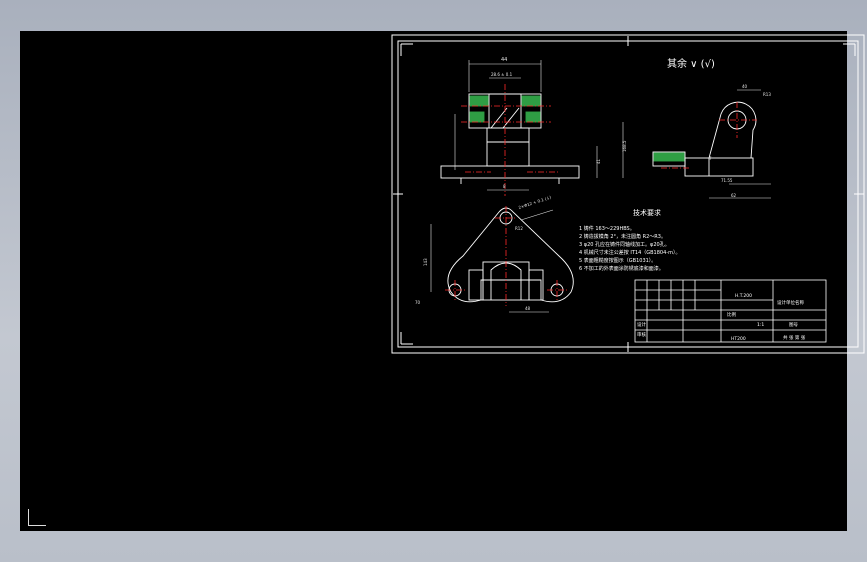 This screenshot has width=867, height=562. Describe the element at coordinates (535, 202) in the screenshot. I see `dim-plan-angle: 2×Φ12 + 0.1 (↓)` at that location.